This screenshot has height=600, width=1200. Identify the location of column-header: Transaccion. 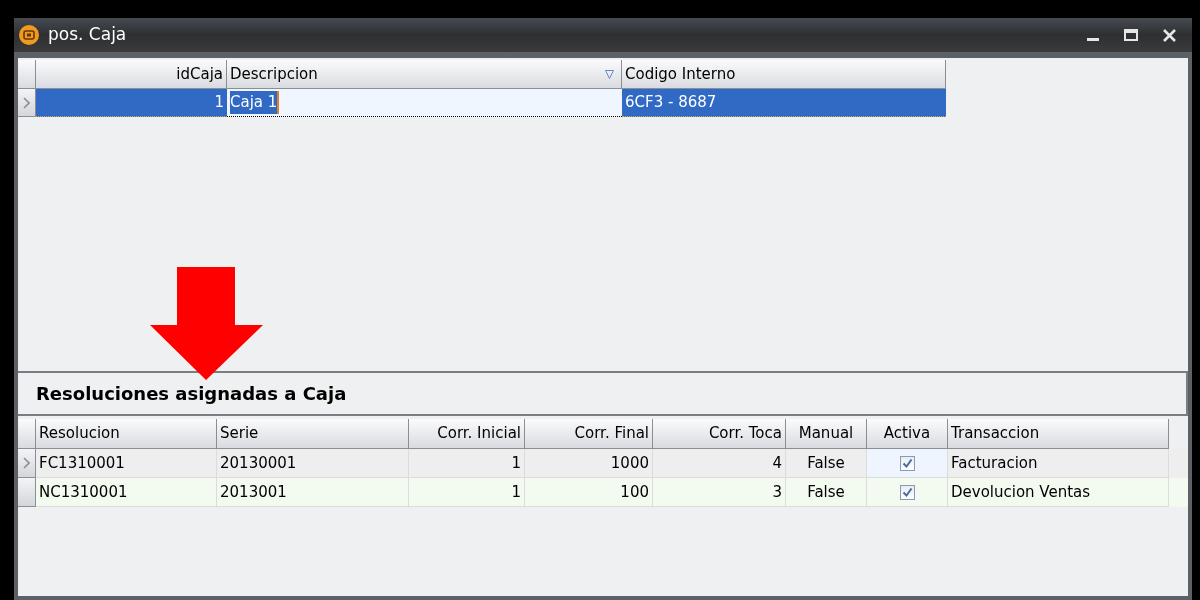
(1058, 434).